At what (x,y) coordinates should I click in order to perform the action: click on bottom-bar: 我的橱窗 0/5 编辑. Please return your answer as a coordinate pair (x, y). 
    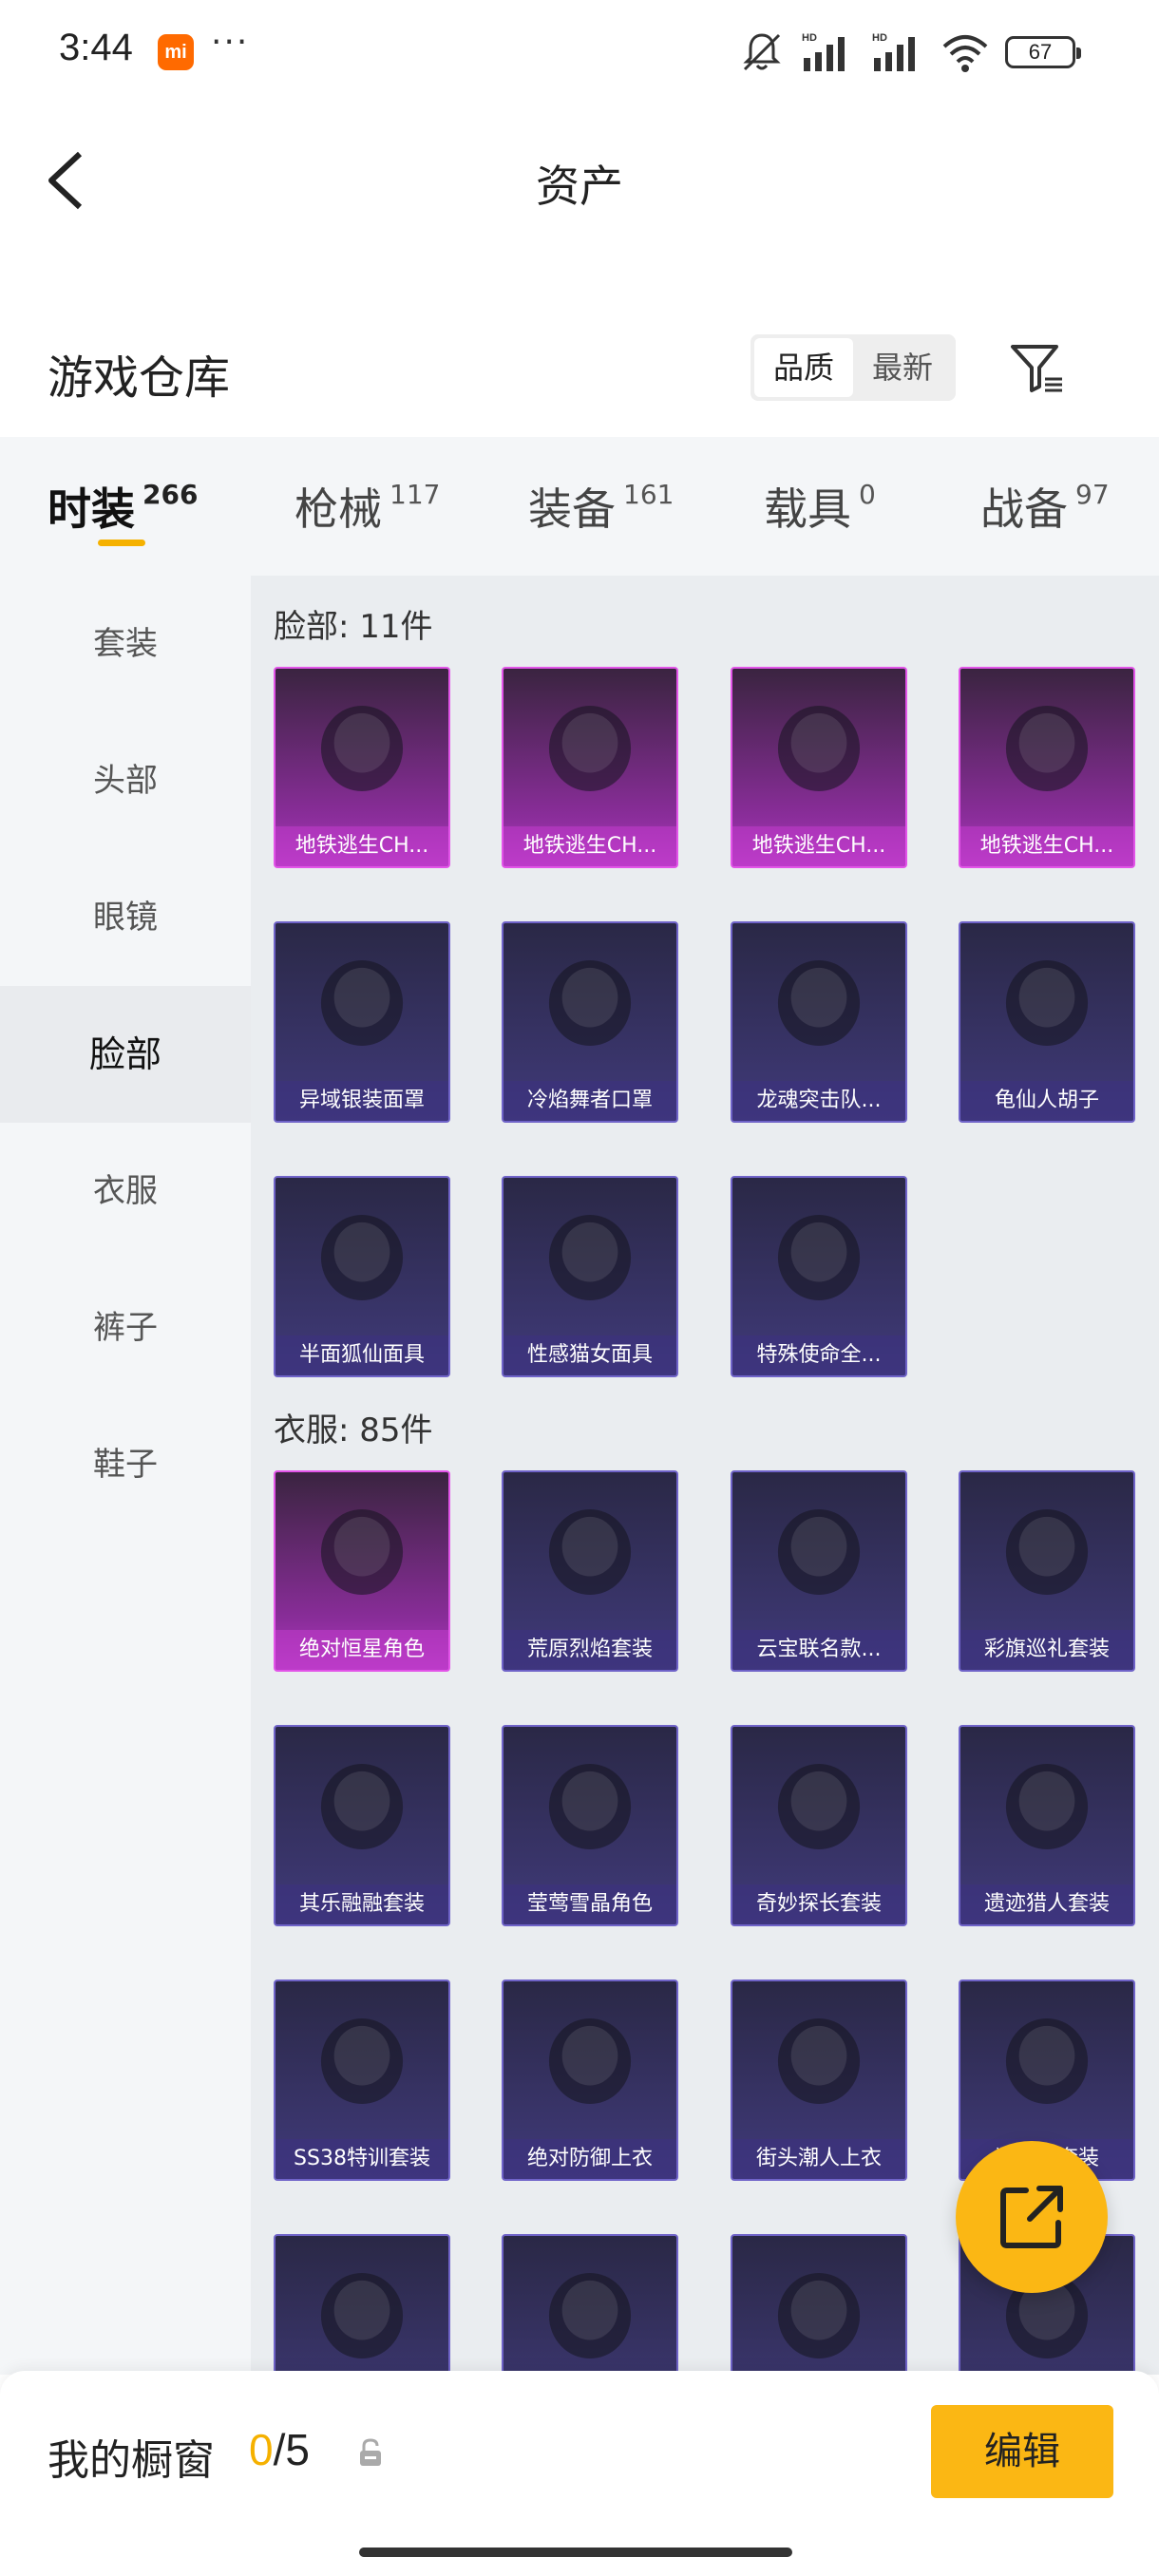
    Looking at the image, I should click on (579, 2473).